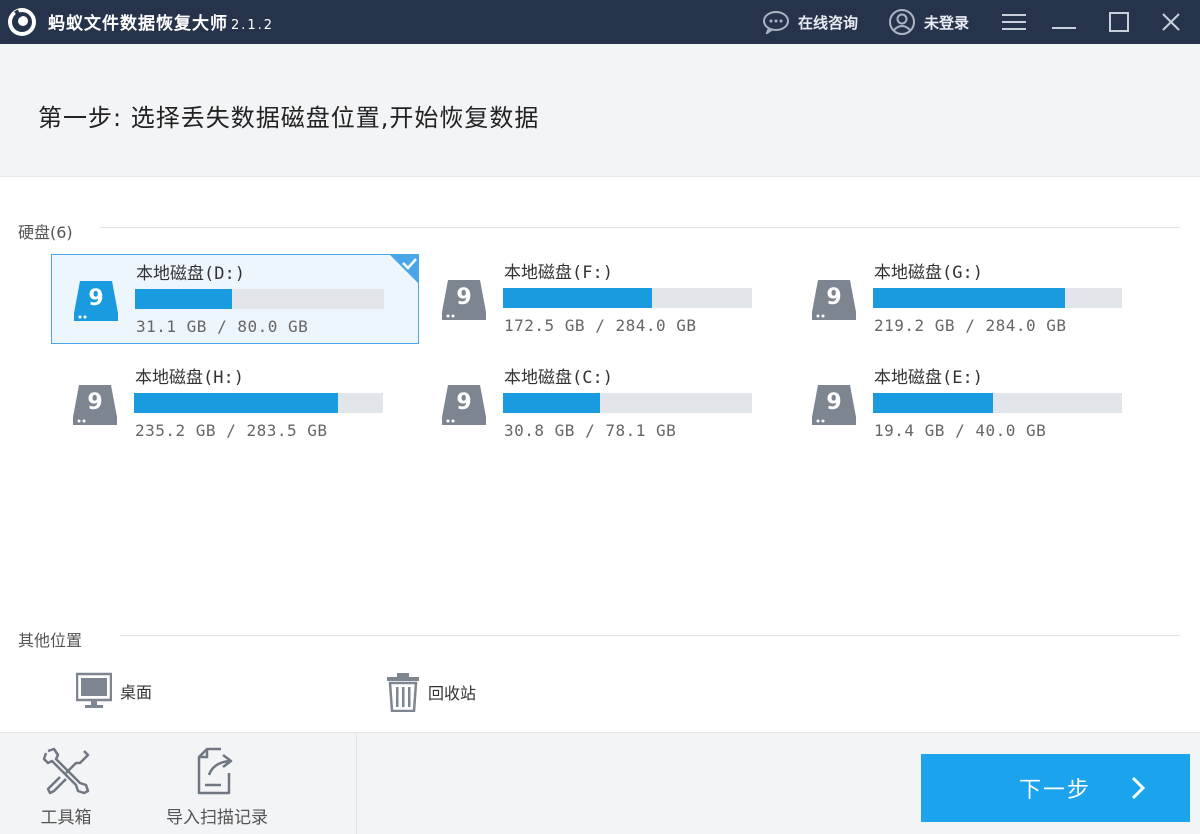 The width and height of the screenshot is (1200, 834). I want to click on user-icon, so click(902, 22).